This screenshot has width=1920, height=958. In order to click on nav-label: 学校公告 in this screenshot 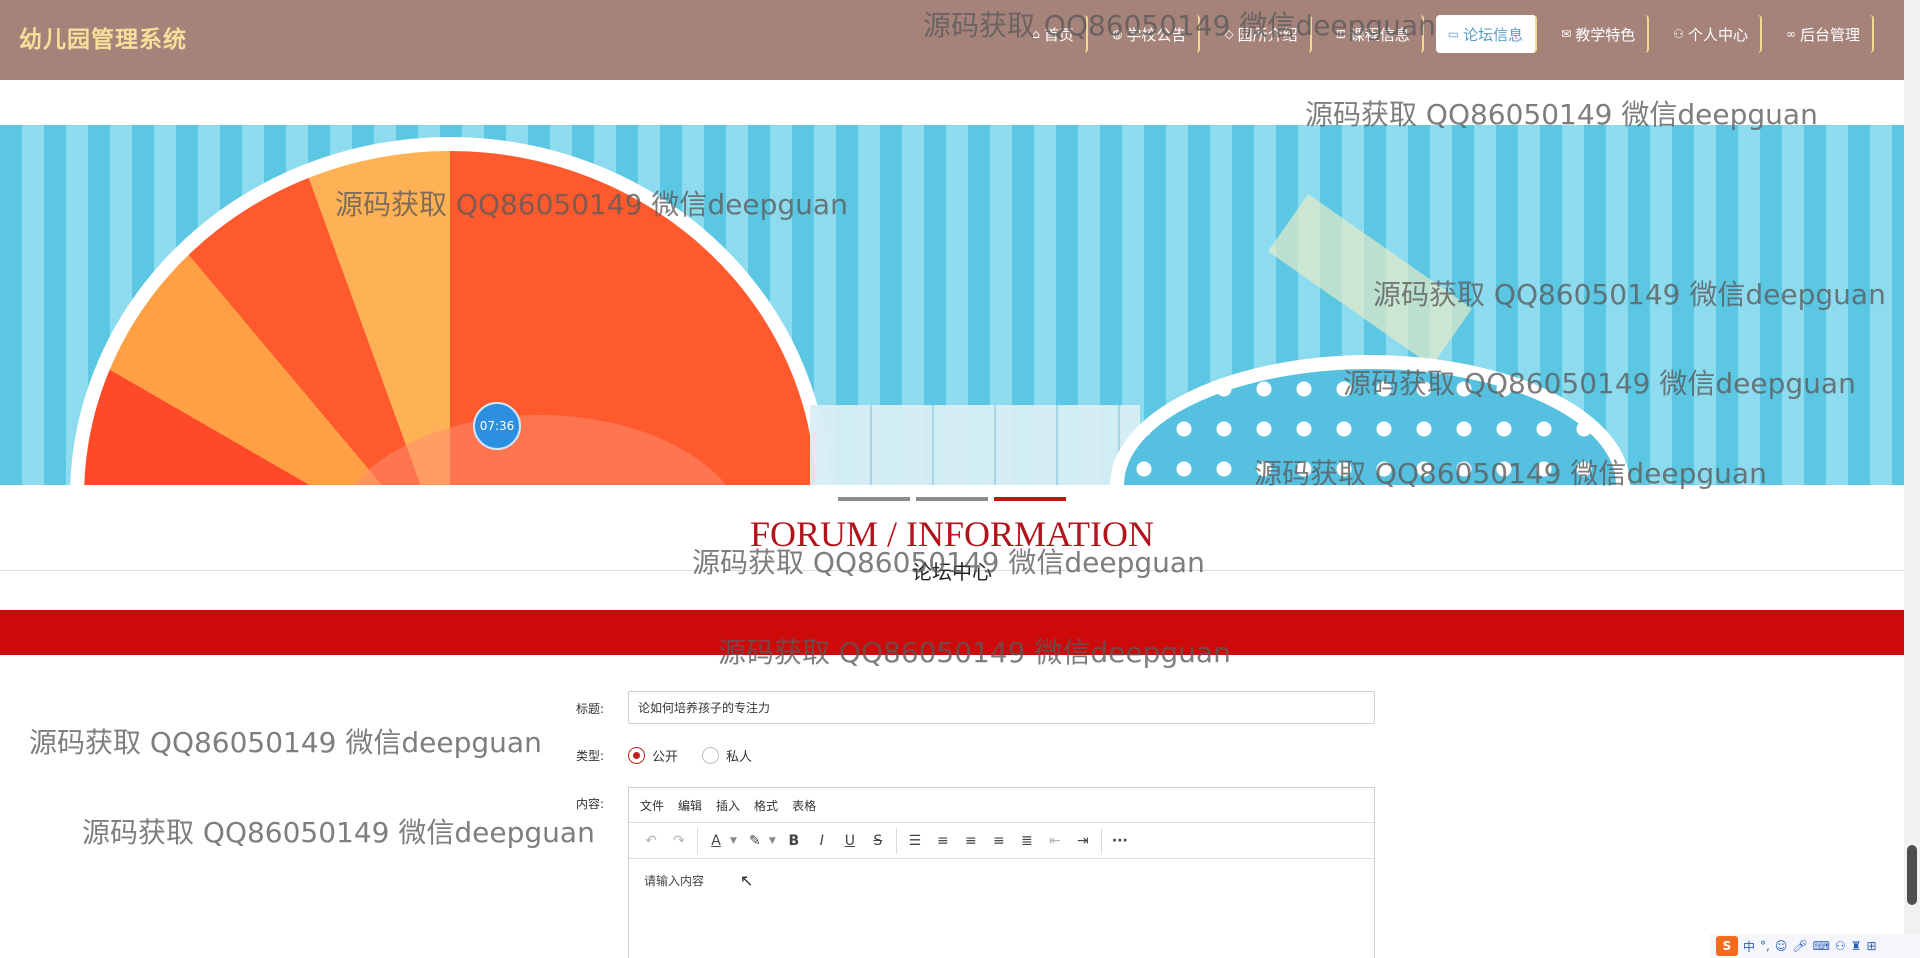, I will do `click(1156, 34)`.